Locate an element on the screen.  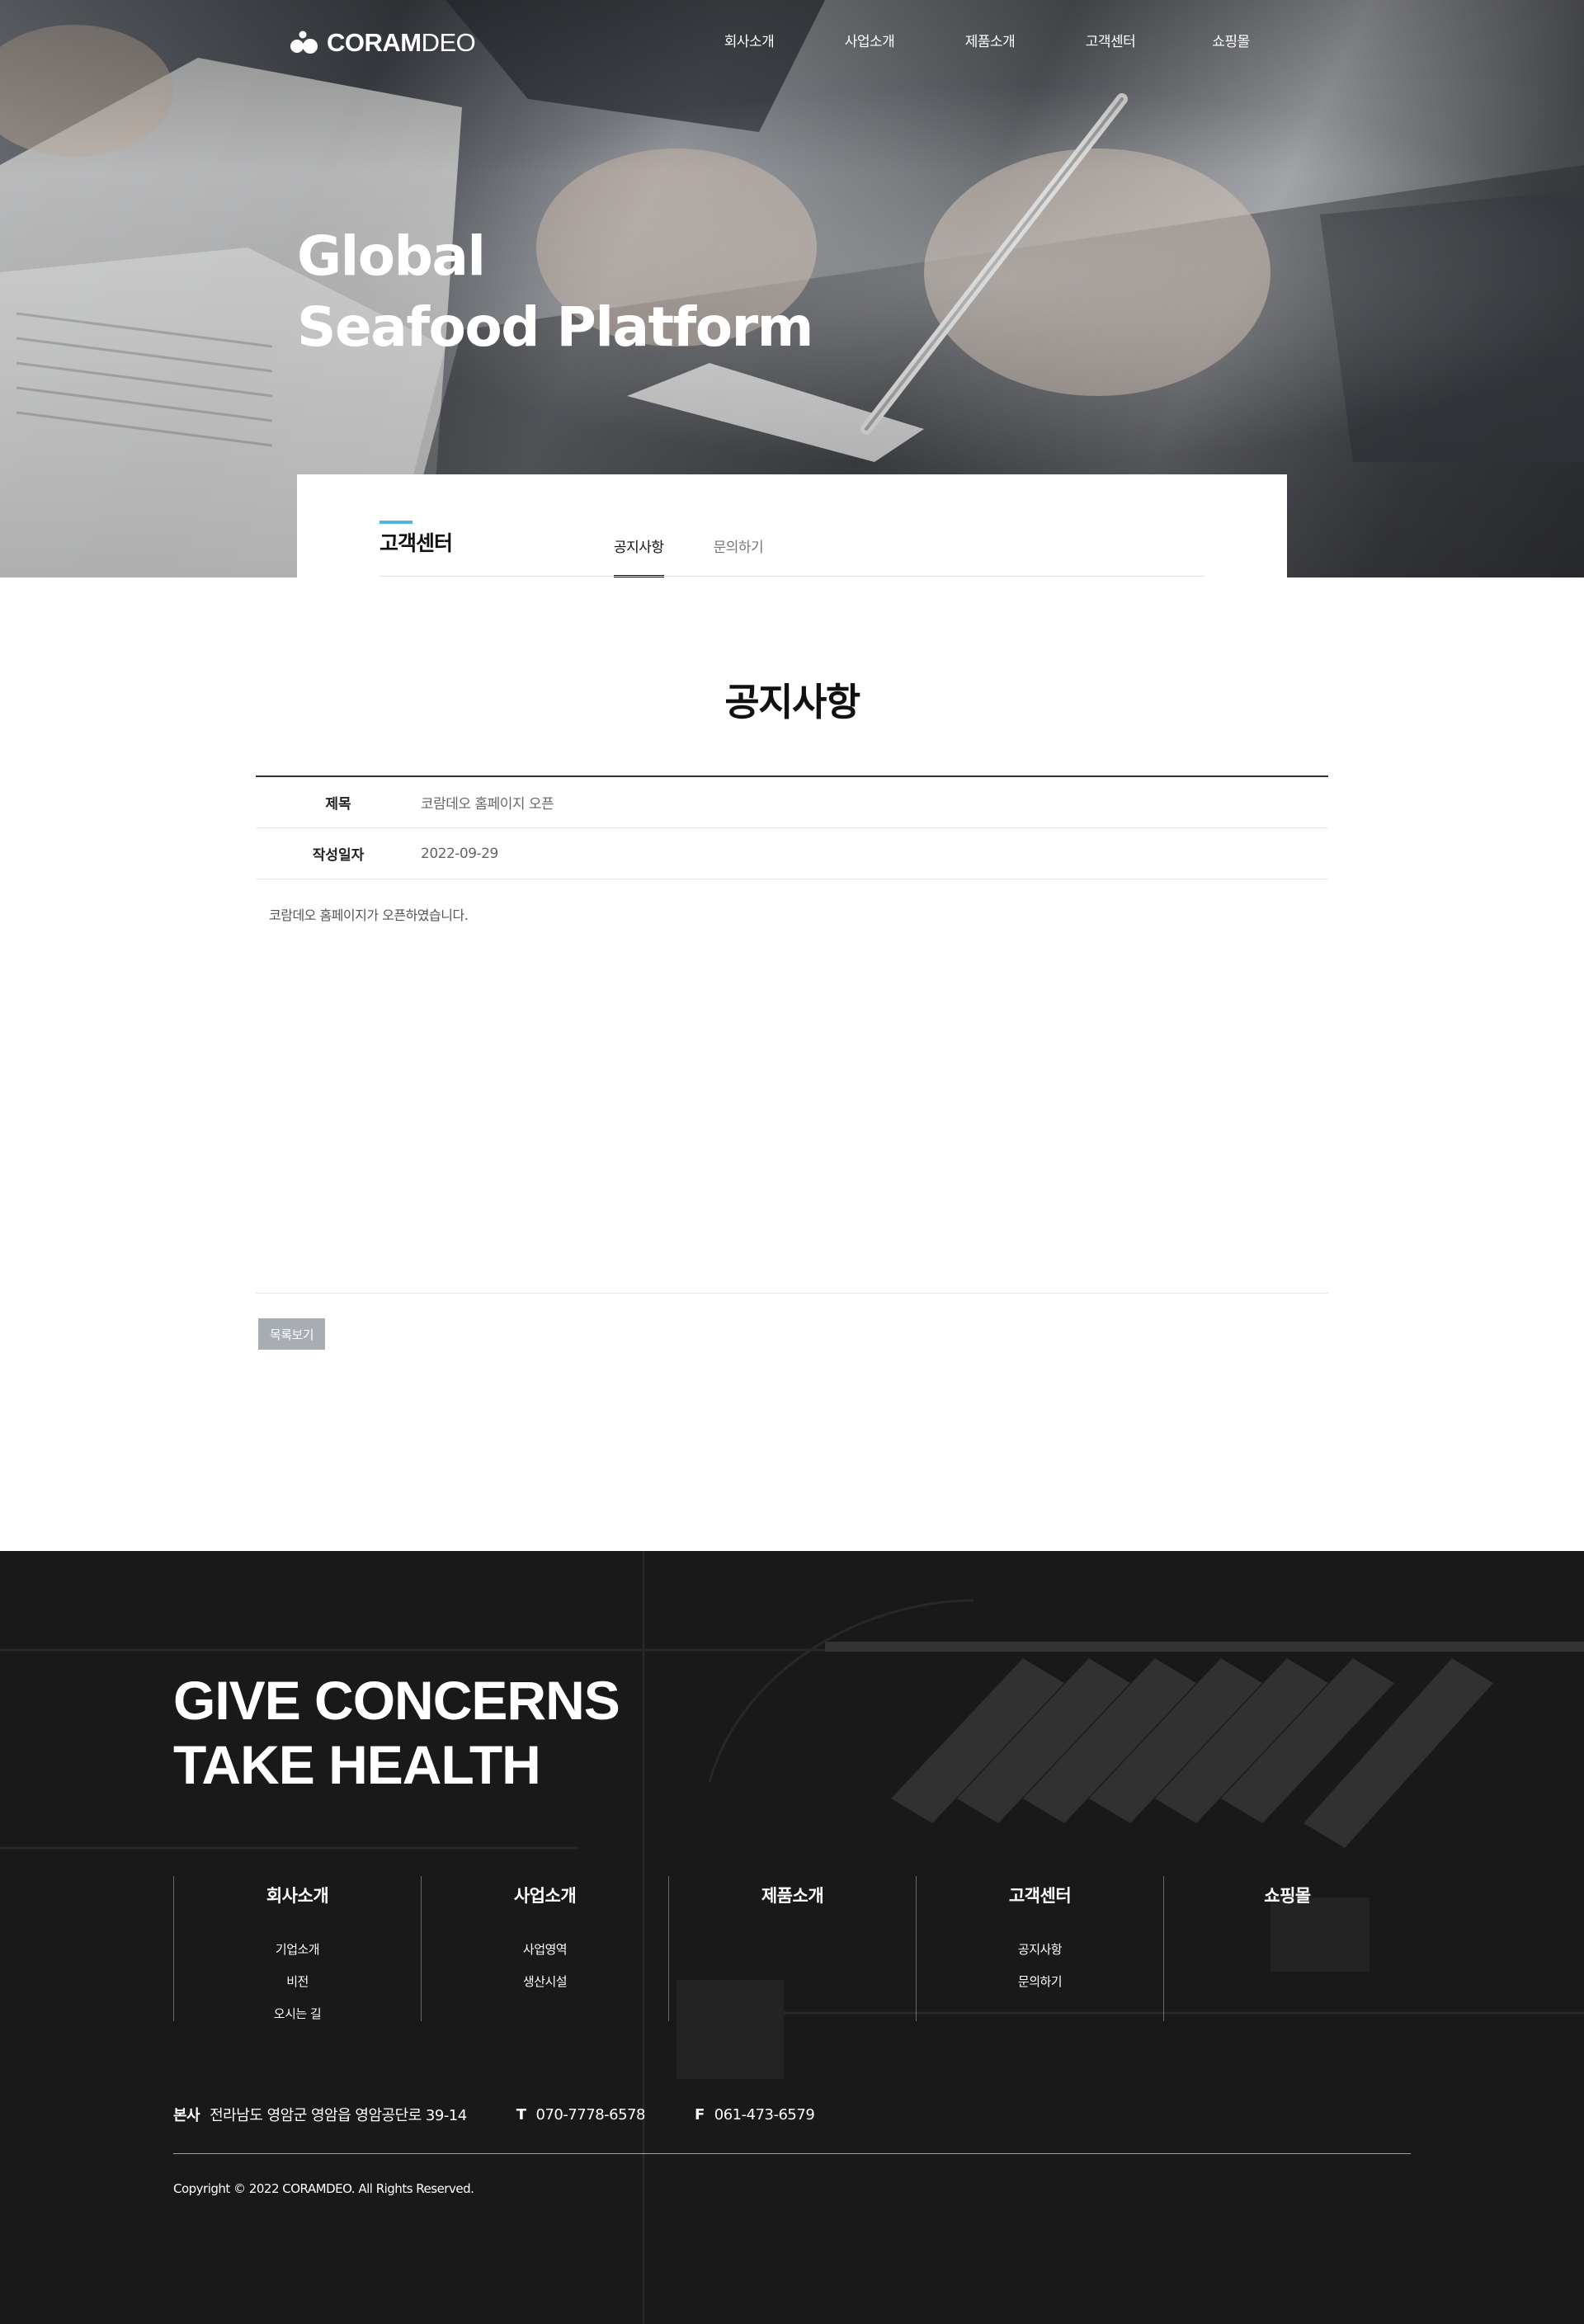
address-text: 전라남도 영암군 영암읍 영암공단로 39-14 is located at coordinates (338, 2115).